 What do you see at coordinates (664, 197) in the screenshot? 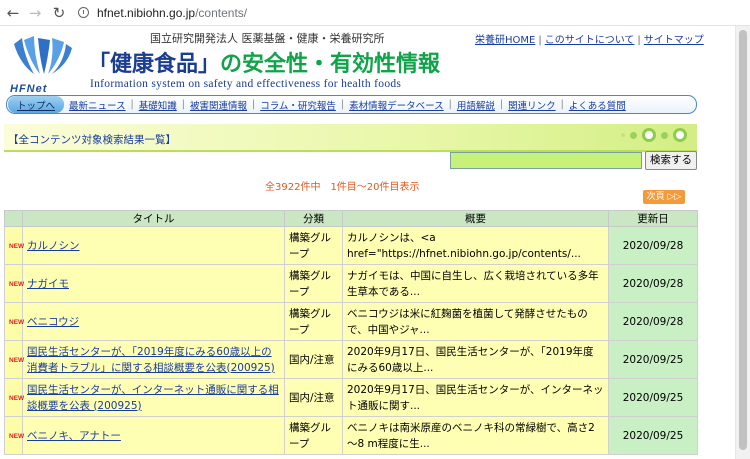
I see `next-page-button: 次頁 ▷▷` at bounding box center [664, 197].